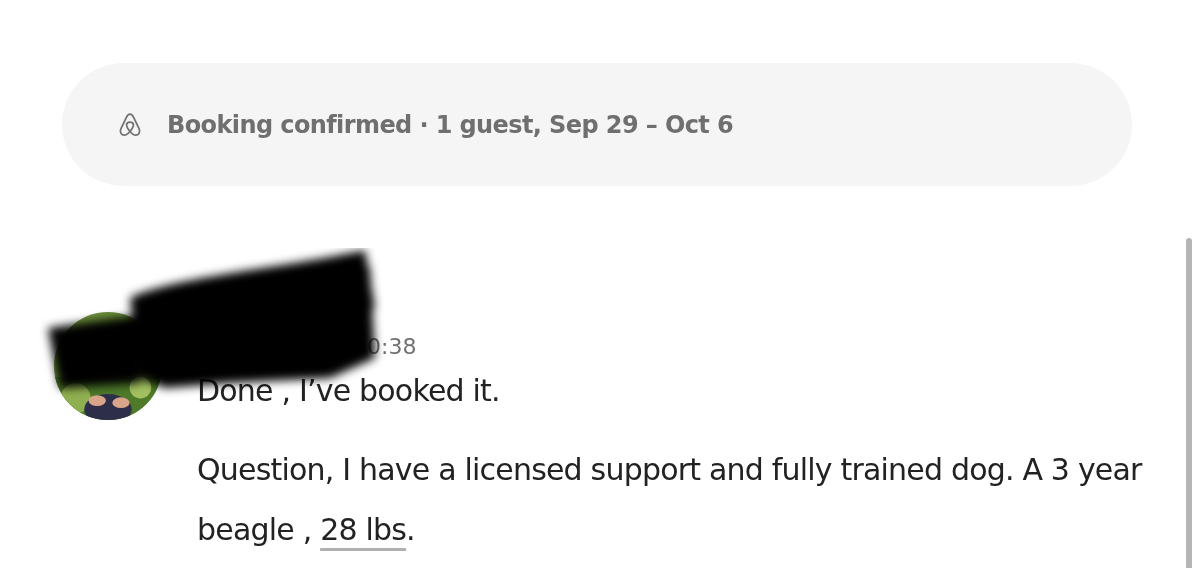  Describe the element at coordinates (1189, 403) in the screenshot. I see `scrollbar` at that location.